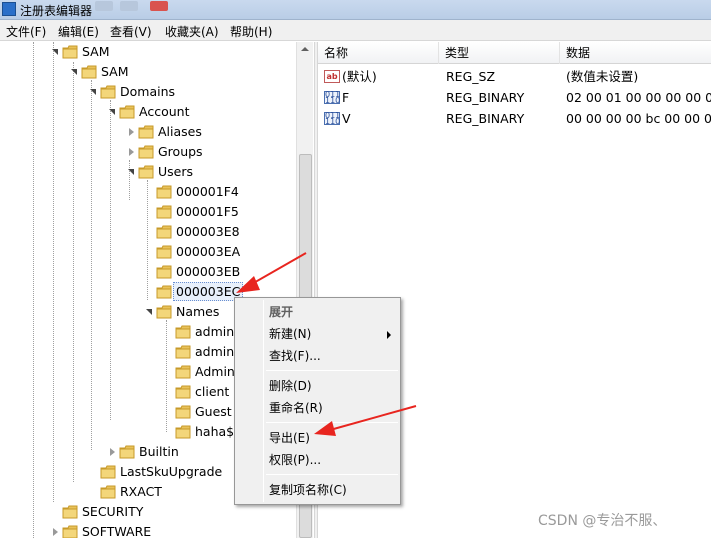  What do you see at coordinates (602, 521) in the screenshot?
I see `watermark-text: CSDN @专治不服、` at bounding box center [602, 521].